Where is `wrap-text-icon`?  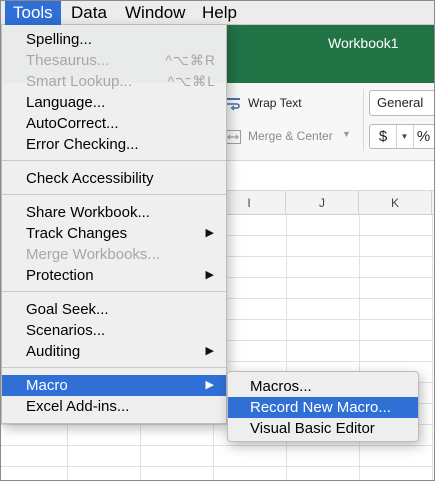 wrap-text-icon is located at coordinates (233, 104).